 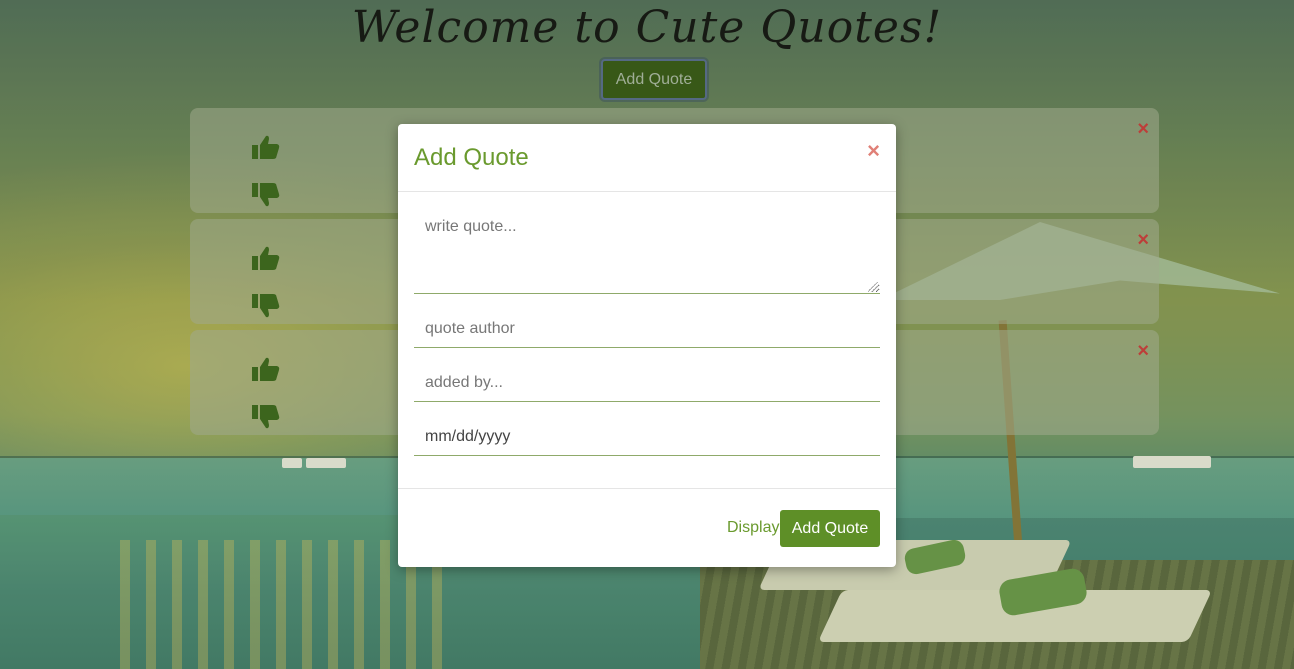 I want to click on quote-textarea, so click(x=647, y=251).